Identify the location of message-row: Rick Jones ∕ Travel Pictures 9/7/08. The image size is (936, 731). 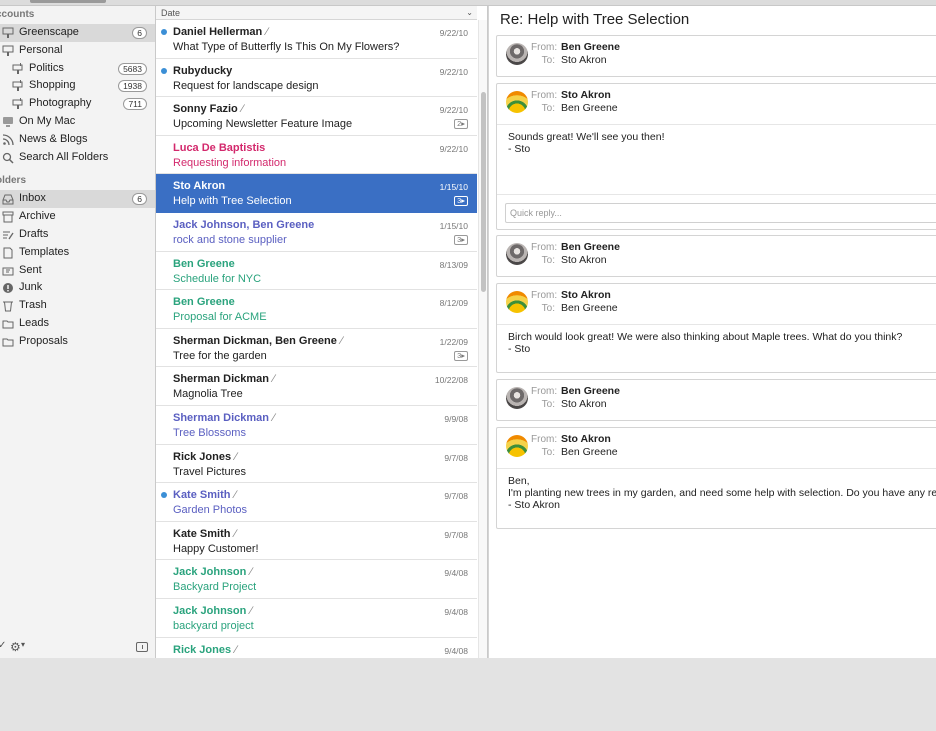
(316, 464).